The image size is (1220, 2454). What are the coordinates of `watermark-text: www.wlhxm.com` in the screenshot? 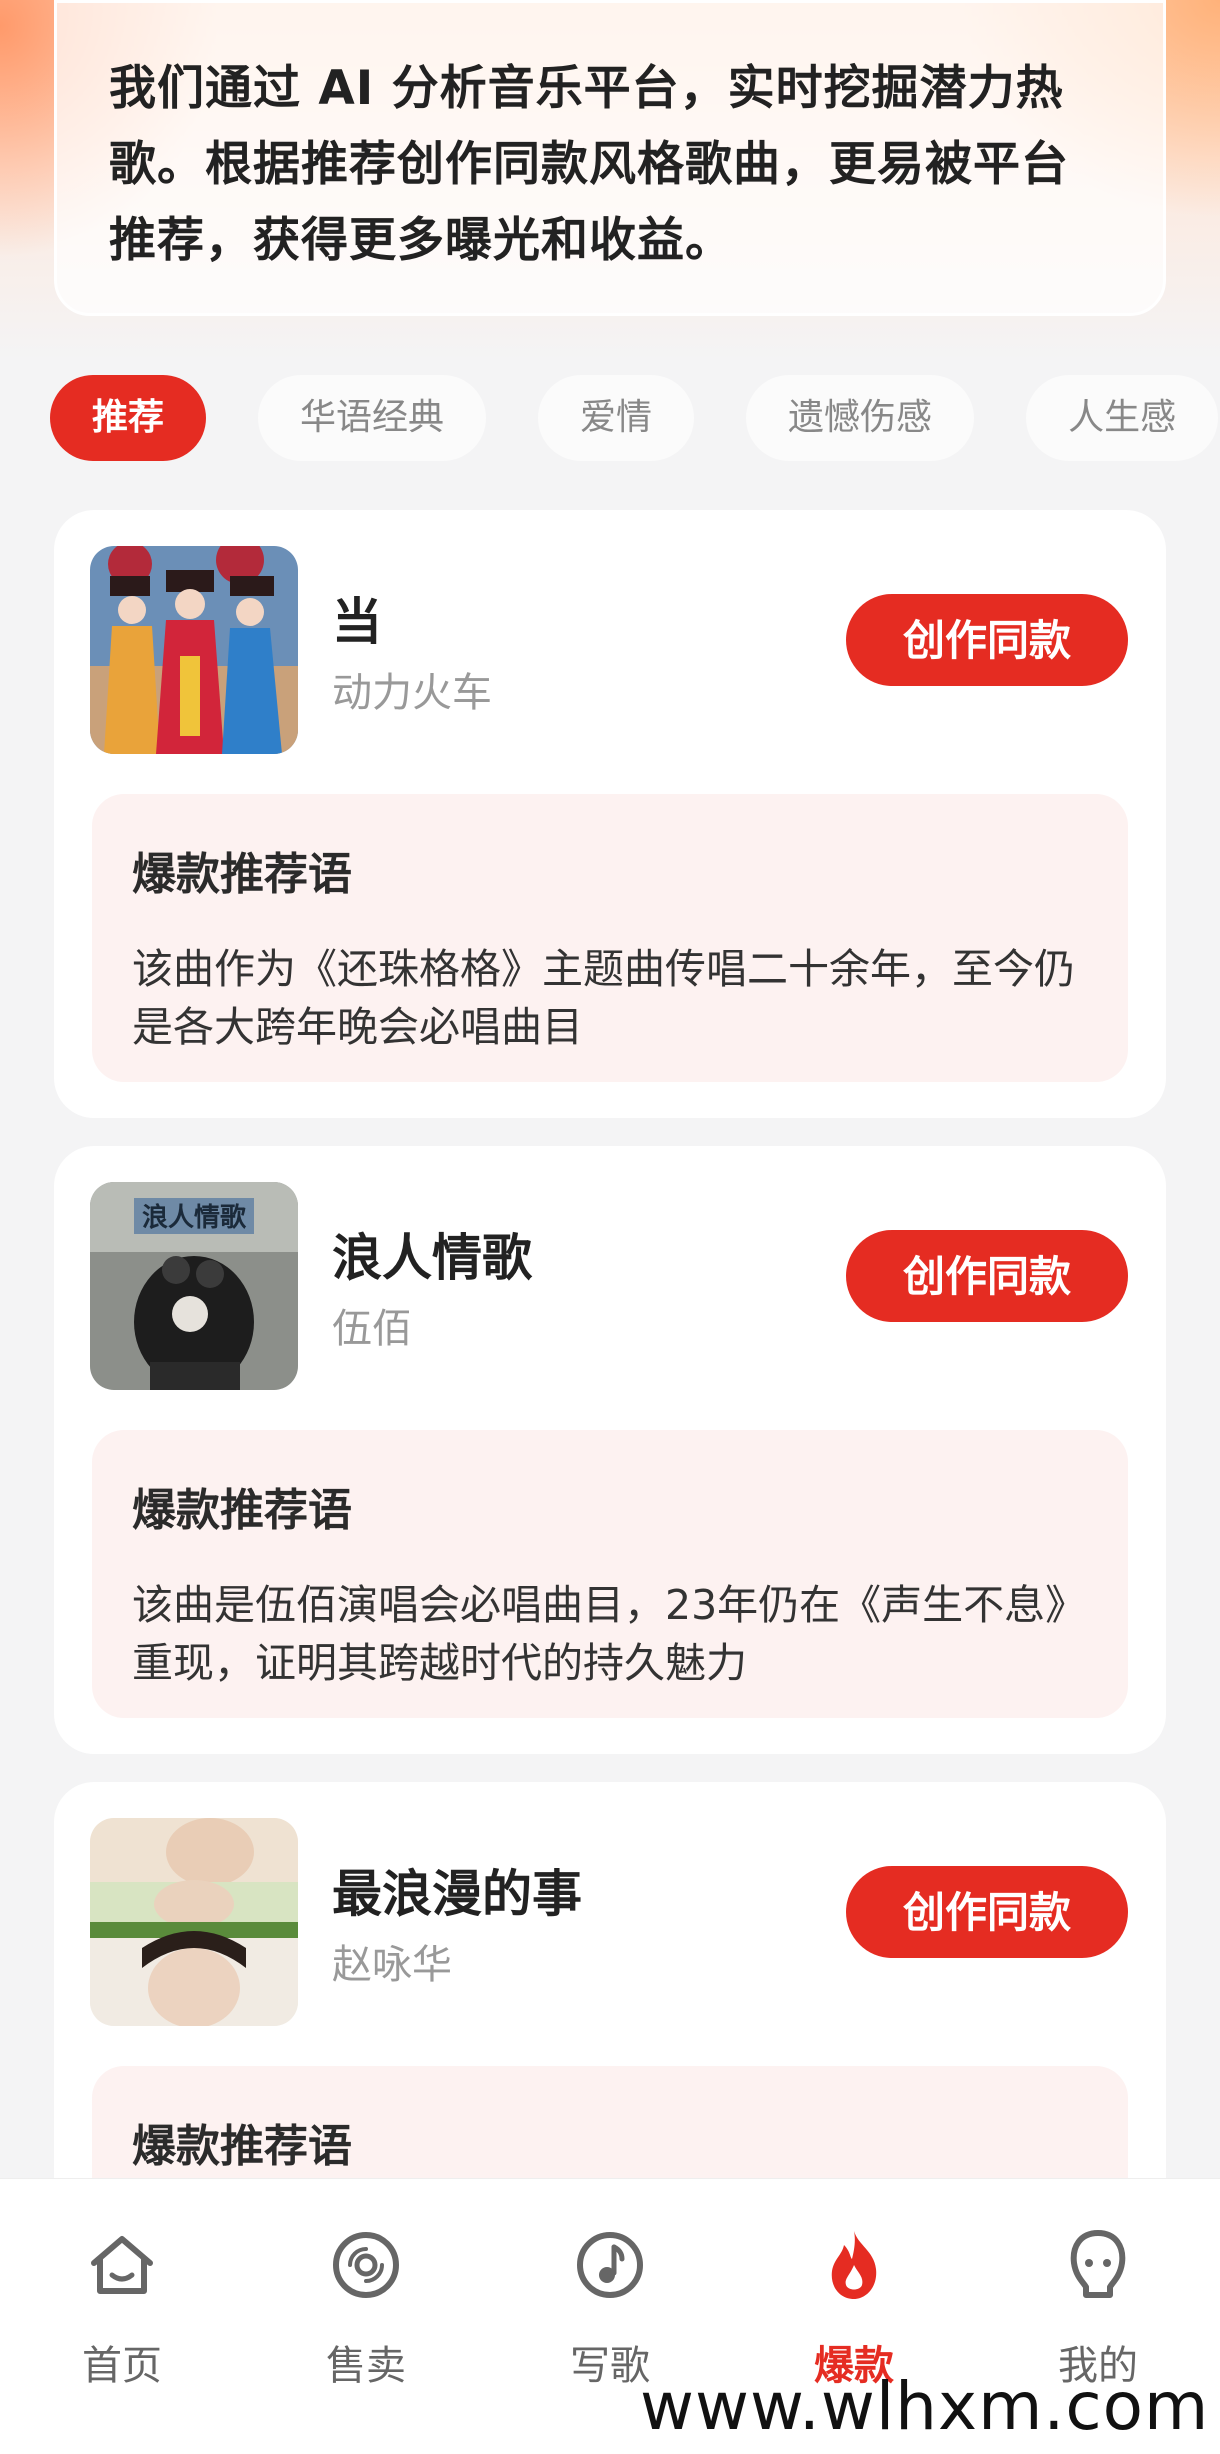 It's located at (925, 2406).